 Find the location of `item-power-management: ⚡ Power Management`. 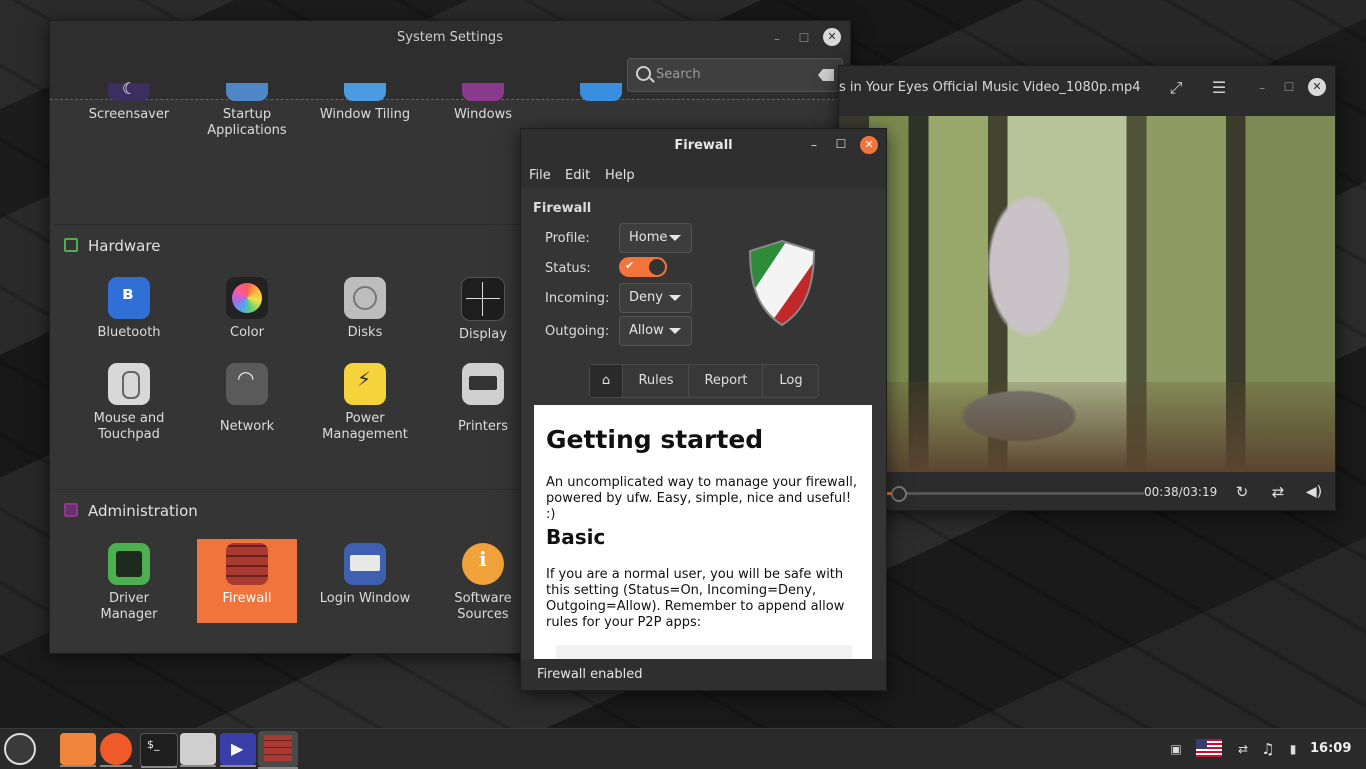

item-power-management: ⚡ Power Management is located at coordinates (365, 403).